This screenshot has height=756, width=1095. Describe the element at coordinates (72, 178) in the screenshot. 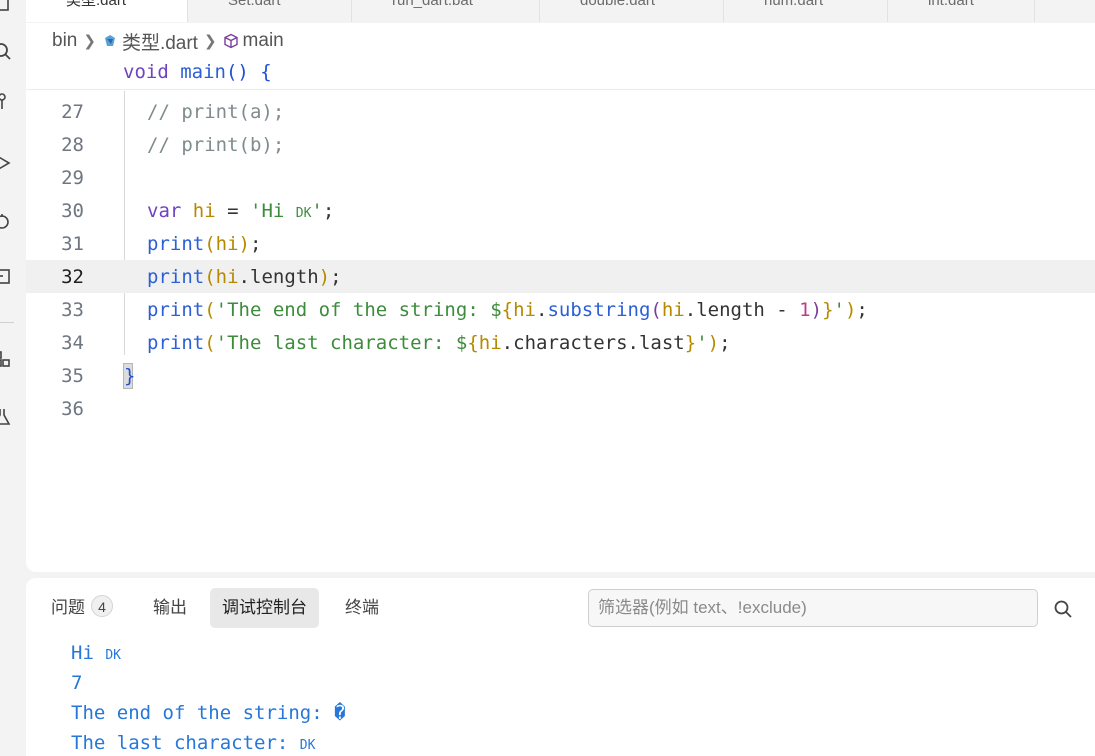

I see `line-number: 29` at that location.